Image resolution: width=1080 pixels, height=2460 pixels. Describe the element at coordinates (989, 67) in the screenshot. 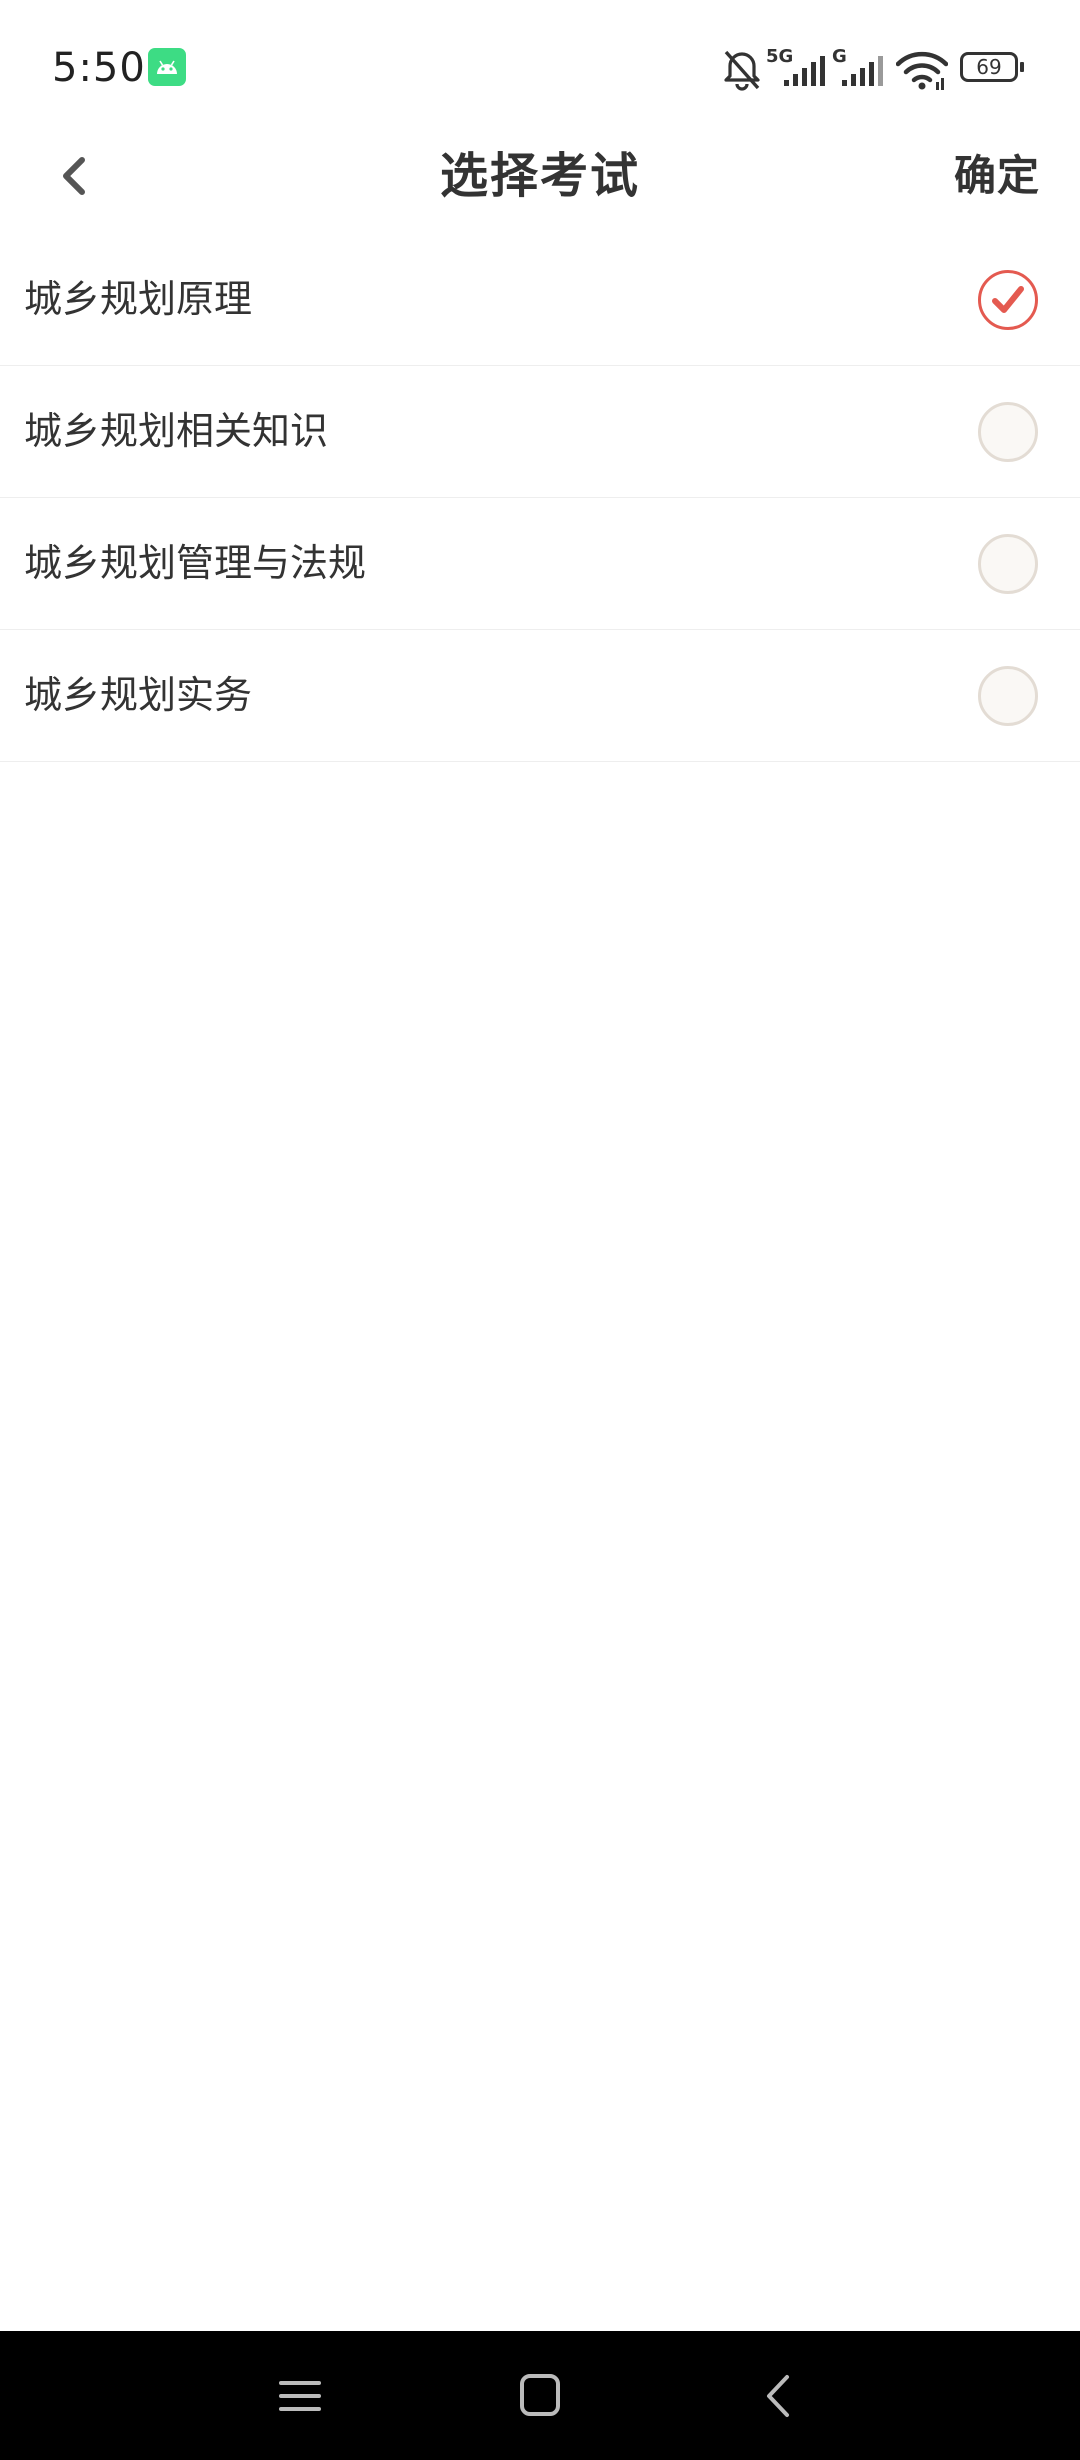

I see `battery-level: 69` at that location.